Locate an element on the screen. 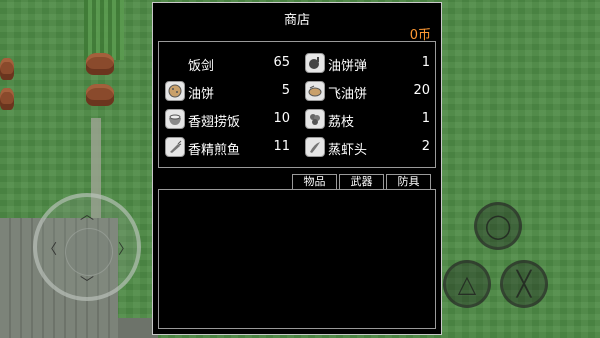 The height and width of the screenshot is (338, 600). shop-item-fried-fish: 香精煎鱼 11 is located at coordinates (228, 147).